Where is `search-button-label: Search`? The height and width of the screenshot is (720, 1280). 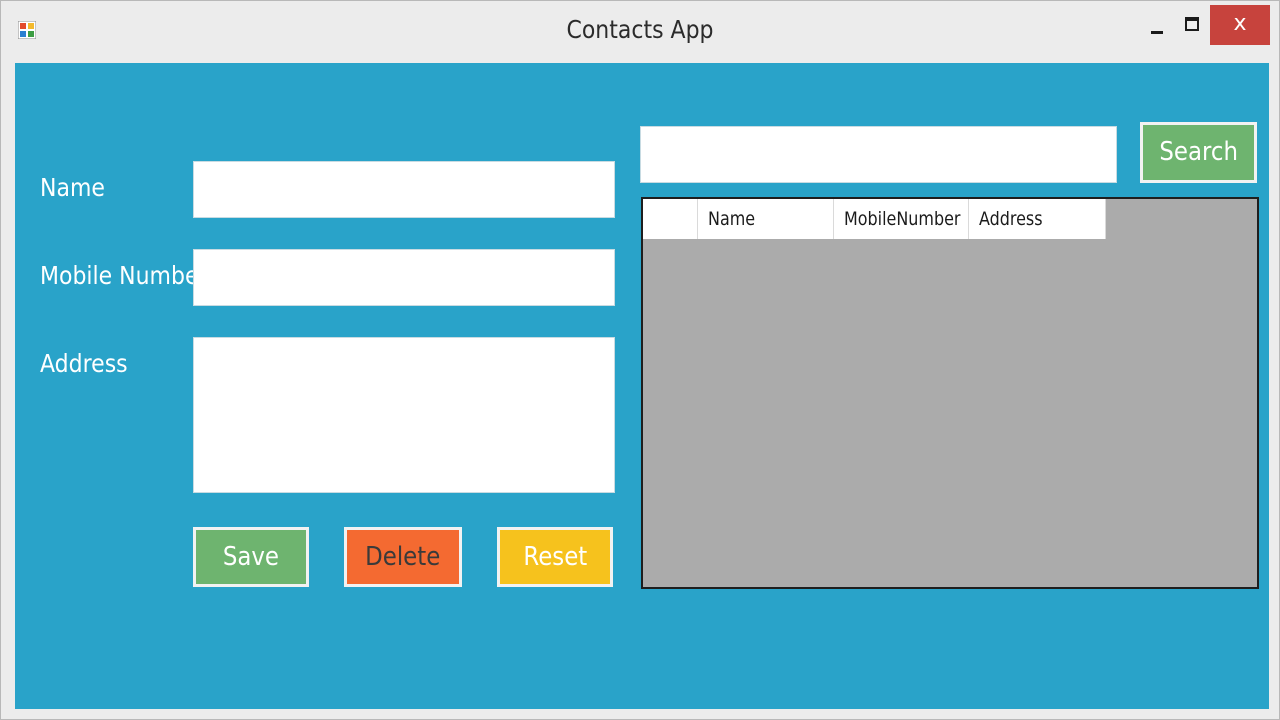
search-button-label: Search is located at coordinates (1198, 152).